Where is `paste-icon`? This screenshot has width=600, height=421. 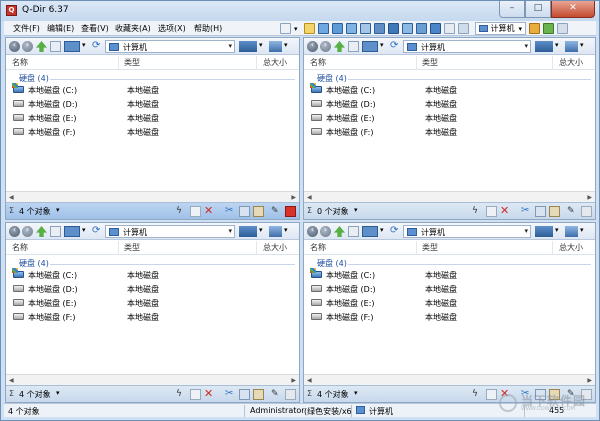 paste-icon is located at coordinates (258, 394).